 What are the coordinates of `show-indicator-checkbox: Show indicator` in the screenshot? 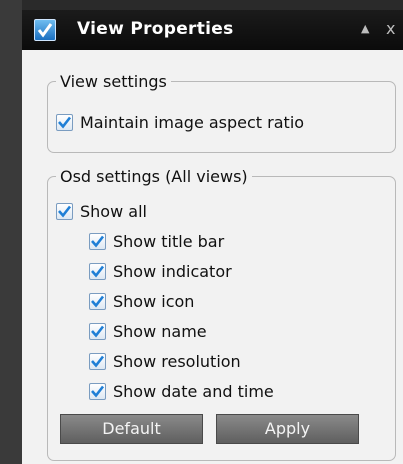 It's located at (160, 271).